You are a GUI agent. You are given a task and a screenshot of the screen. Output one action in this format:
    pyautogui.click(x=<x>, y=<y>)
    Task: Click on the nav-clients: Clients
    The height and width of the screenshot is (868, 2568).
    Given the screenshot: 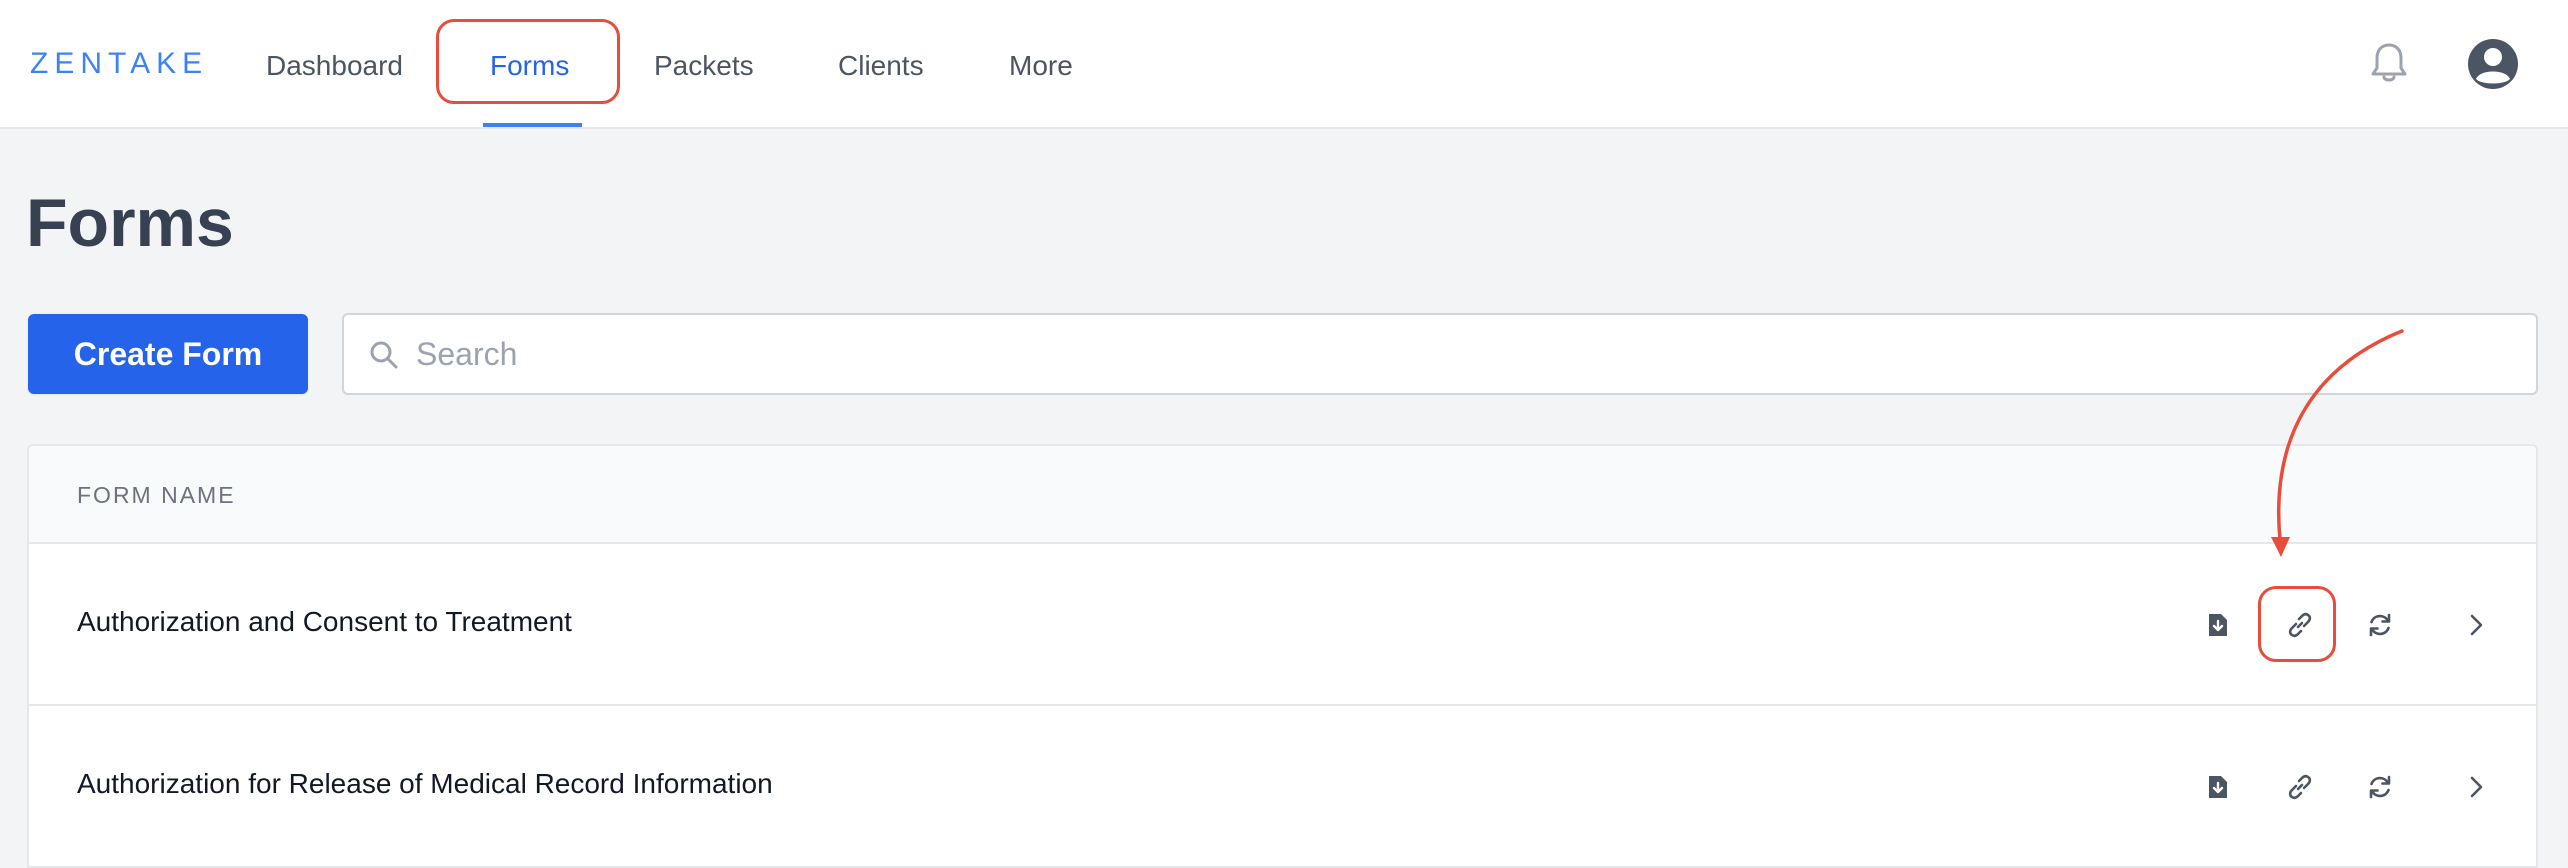 What is the action you would take?
    pyautogui.click(x=881, y=66)
    